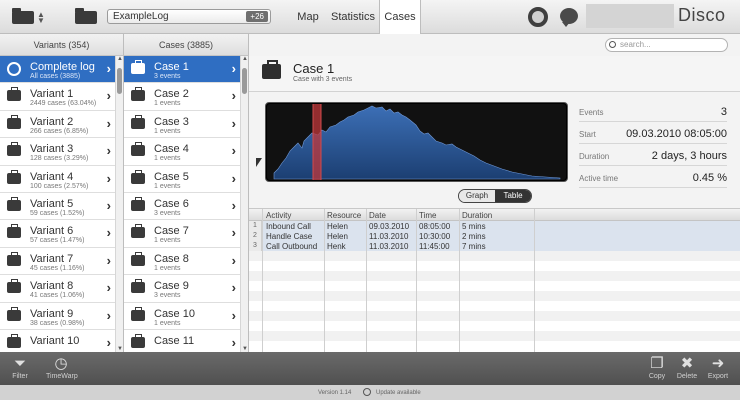 The image size is (740, 400). What do you see at coordinates (344, 215) in the screenshot?
I see `col-resource: Resource` at bounding box center [344, 215].